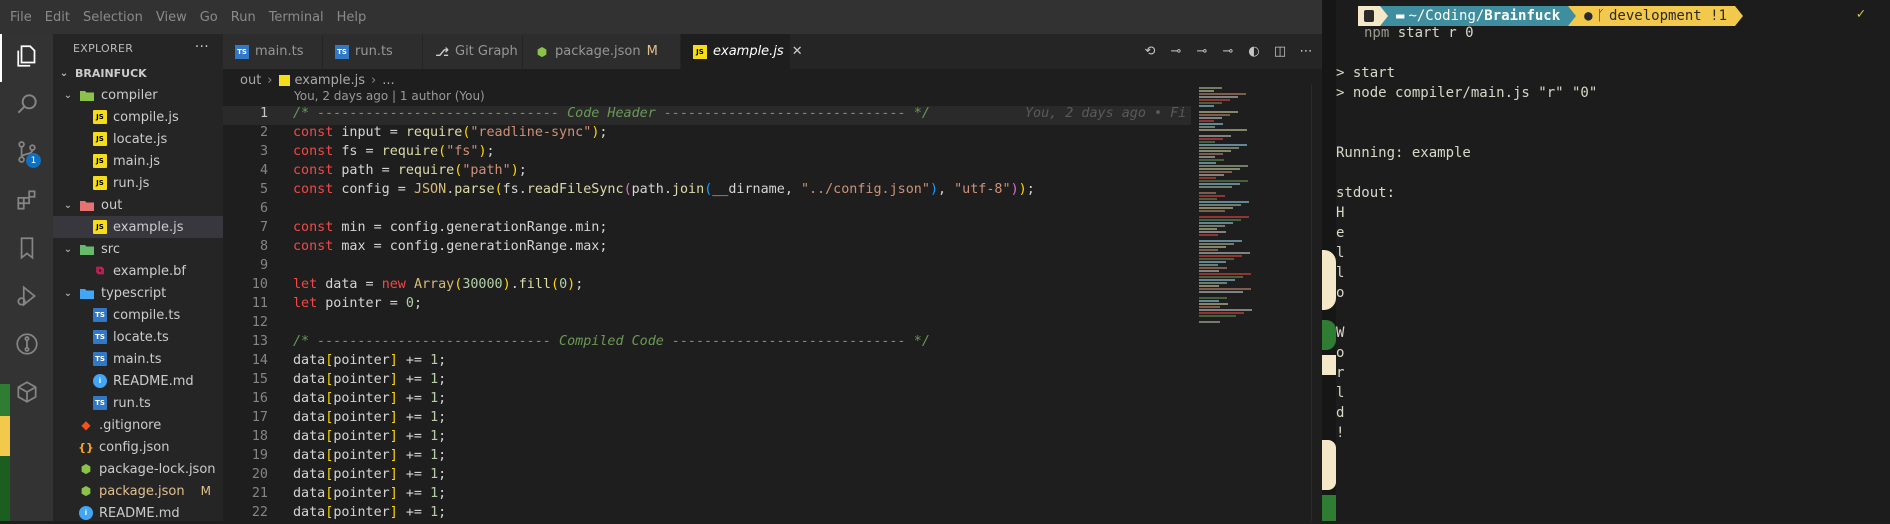 The image size is (1890, 524). What do you see at coordinates (171, 17) in the screenshot?
I see `menu-view: View` at bounding box center [171, 17].